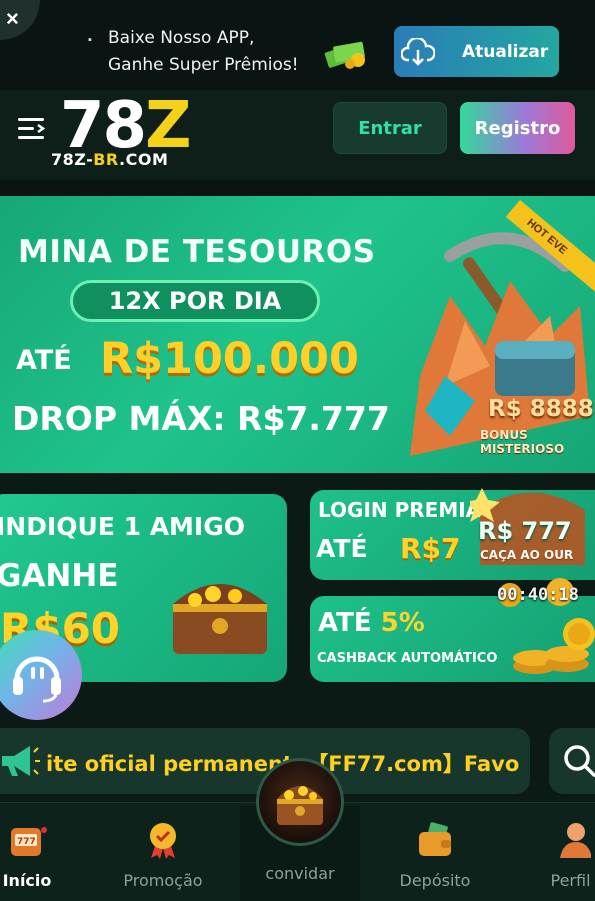 The height and width of the screenshot is (901, 595). Describe the element at coordinates (106, 159) in the screenshot. I see `logo-domain-highlight: BR` at that location.